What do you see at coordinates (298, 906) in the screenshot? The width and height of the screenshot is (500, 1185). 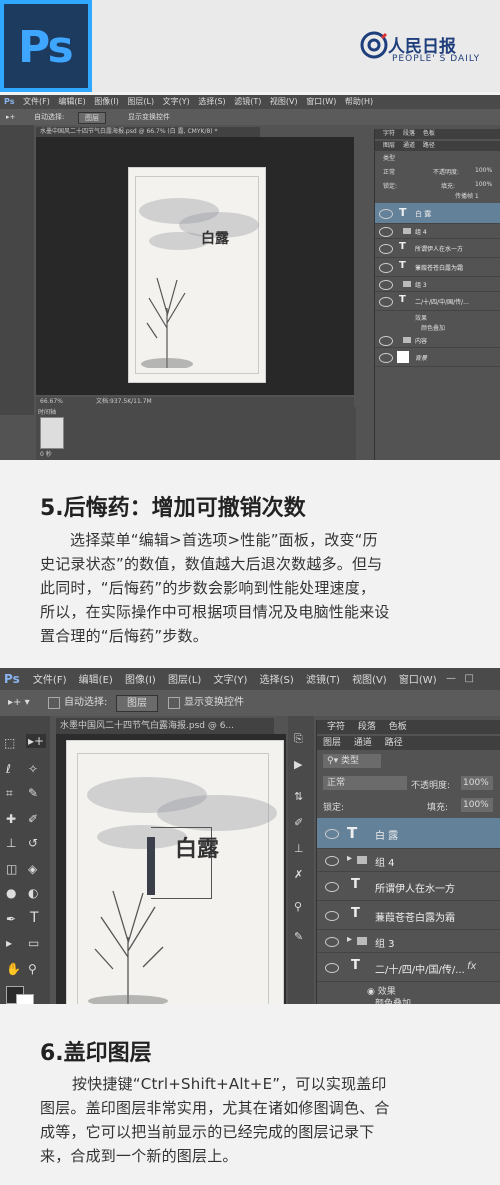 I see `tool-presets-icon: ⚲` at bounding box center [298, 906].